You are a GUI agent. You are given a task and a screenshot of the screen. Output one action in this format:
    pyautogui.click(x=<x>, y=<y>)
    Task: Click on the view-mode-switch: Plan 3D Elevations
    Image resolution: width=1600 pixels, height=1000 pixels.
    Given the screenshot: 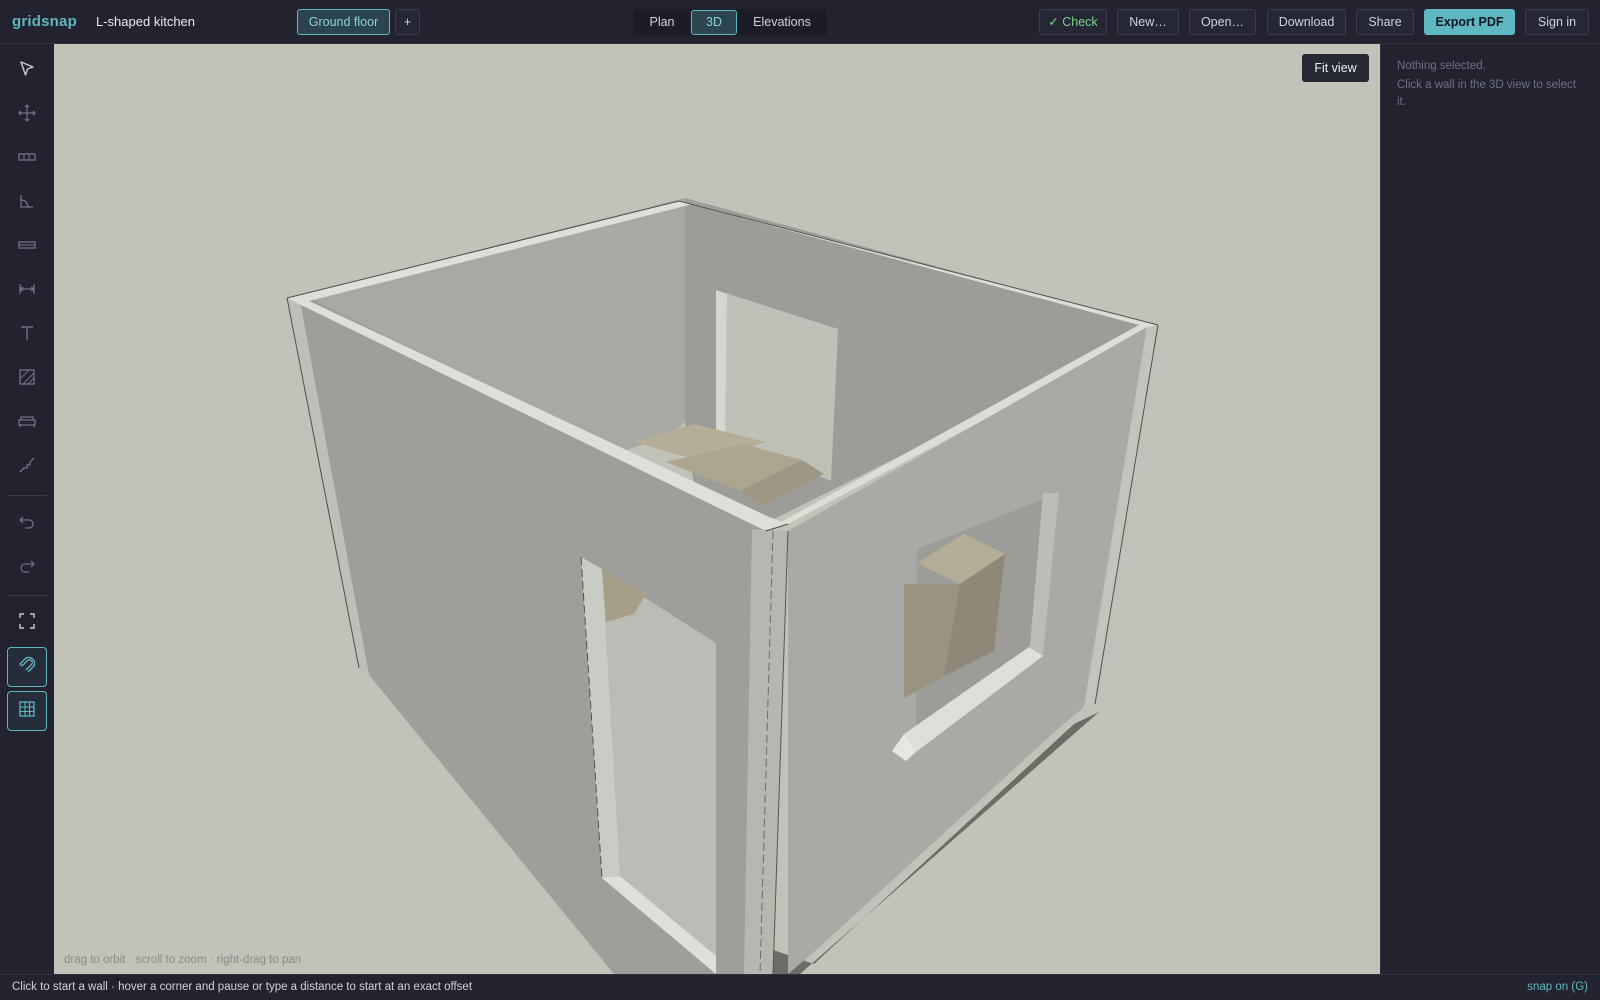 What is the action you would take?
    pyautogui.click(x=730, y=22)
    